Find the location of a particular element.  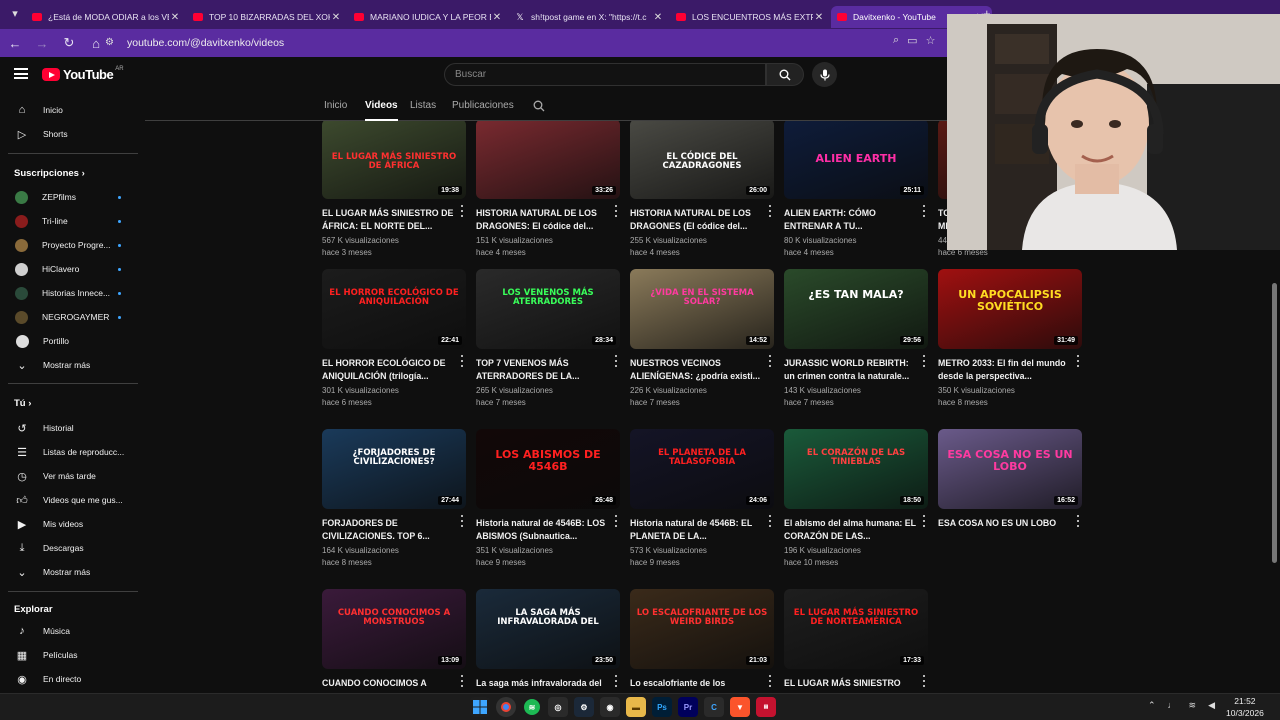

video-title: EL LUGAR MÁS SINIESTRO is located at coordinates (850, 685).